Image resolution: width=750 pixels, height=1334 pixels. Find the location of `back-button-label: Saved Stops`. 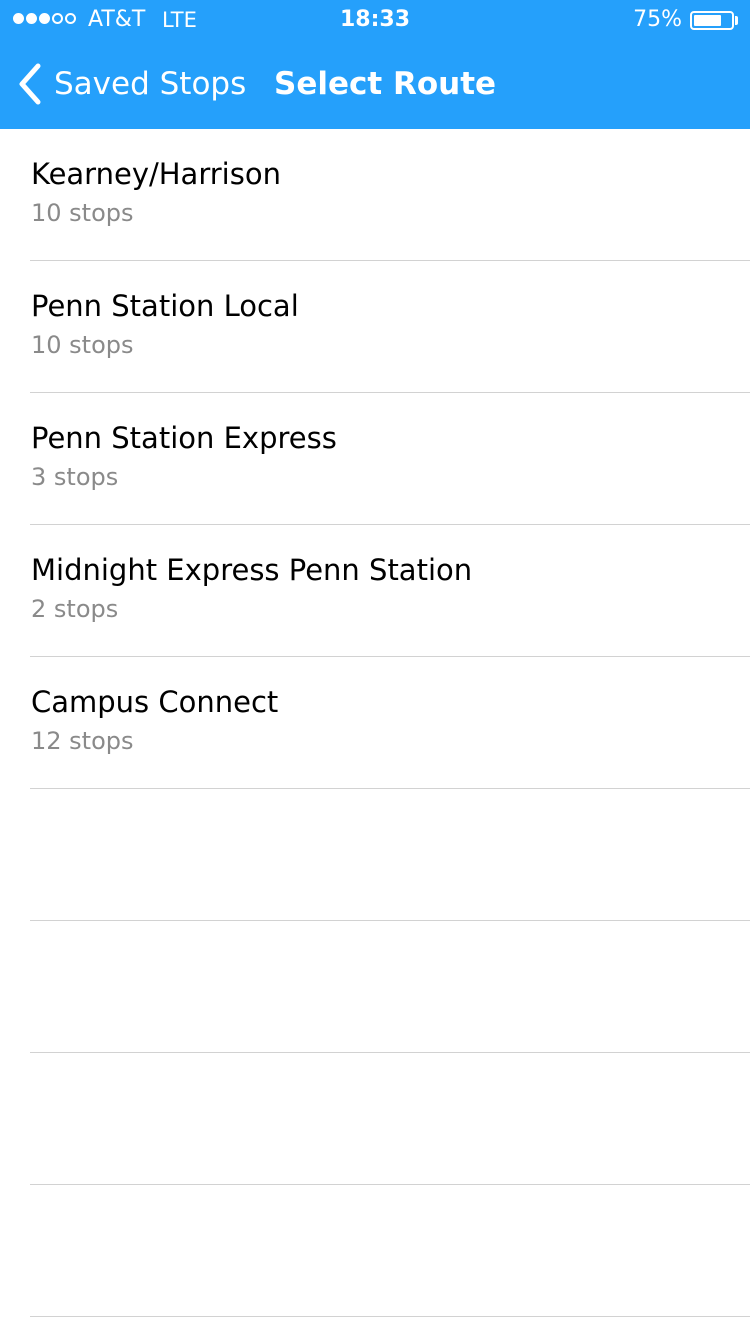

back-button-label: Saved Stops is located at coordinates (150, 84).